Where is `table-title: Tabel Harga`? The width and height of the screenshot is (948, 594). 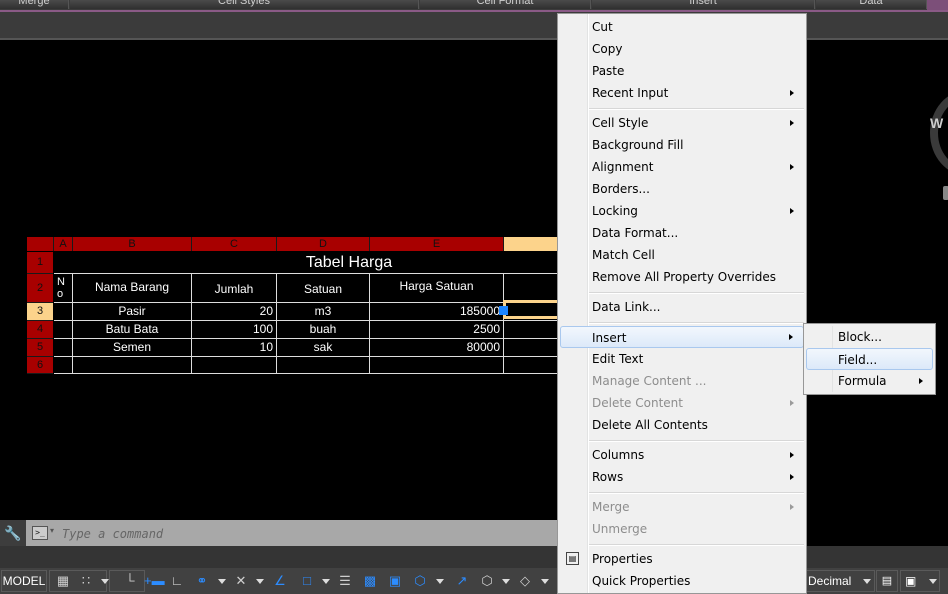
table-title: Tabel Harga is located at coordinates (349, 262).